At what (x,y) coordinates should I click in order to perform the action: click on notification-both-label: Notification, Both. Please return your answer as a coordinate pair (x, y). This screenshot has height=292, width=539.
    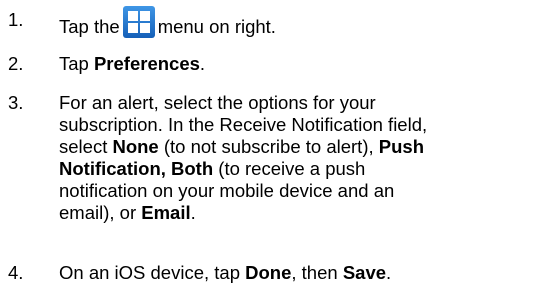
    Looking at the image, I should click on (136, 168).